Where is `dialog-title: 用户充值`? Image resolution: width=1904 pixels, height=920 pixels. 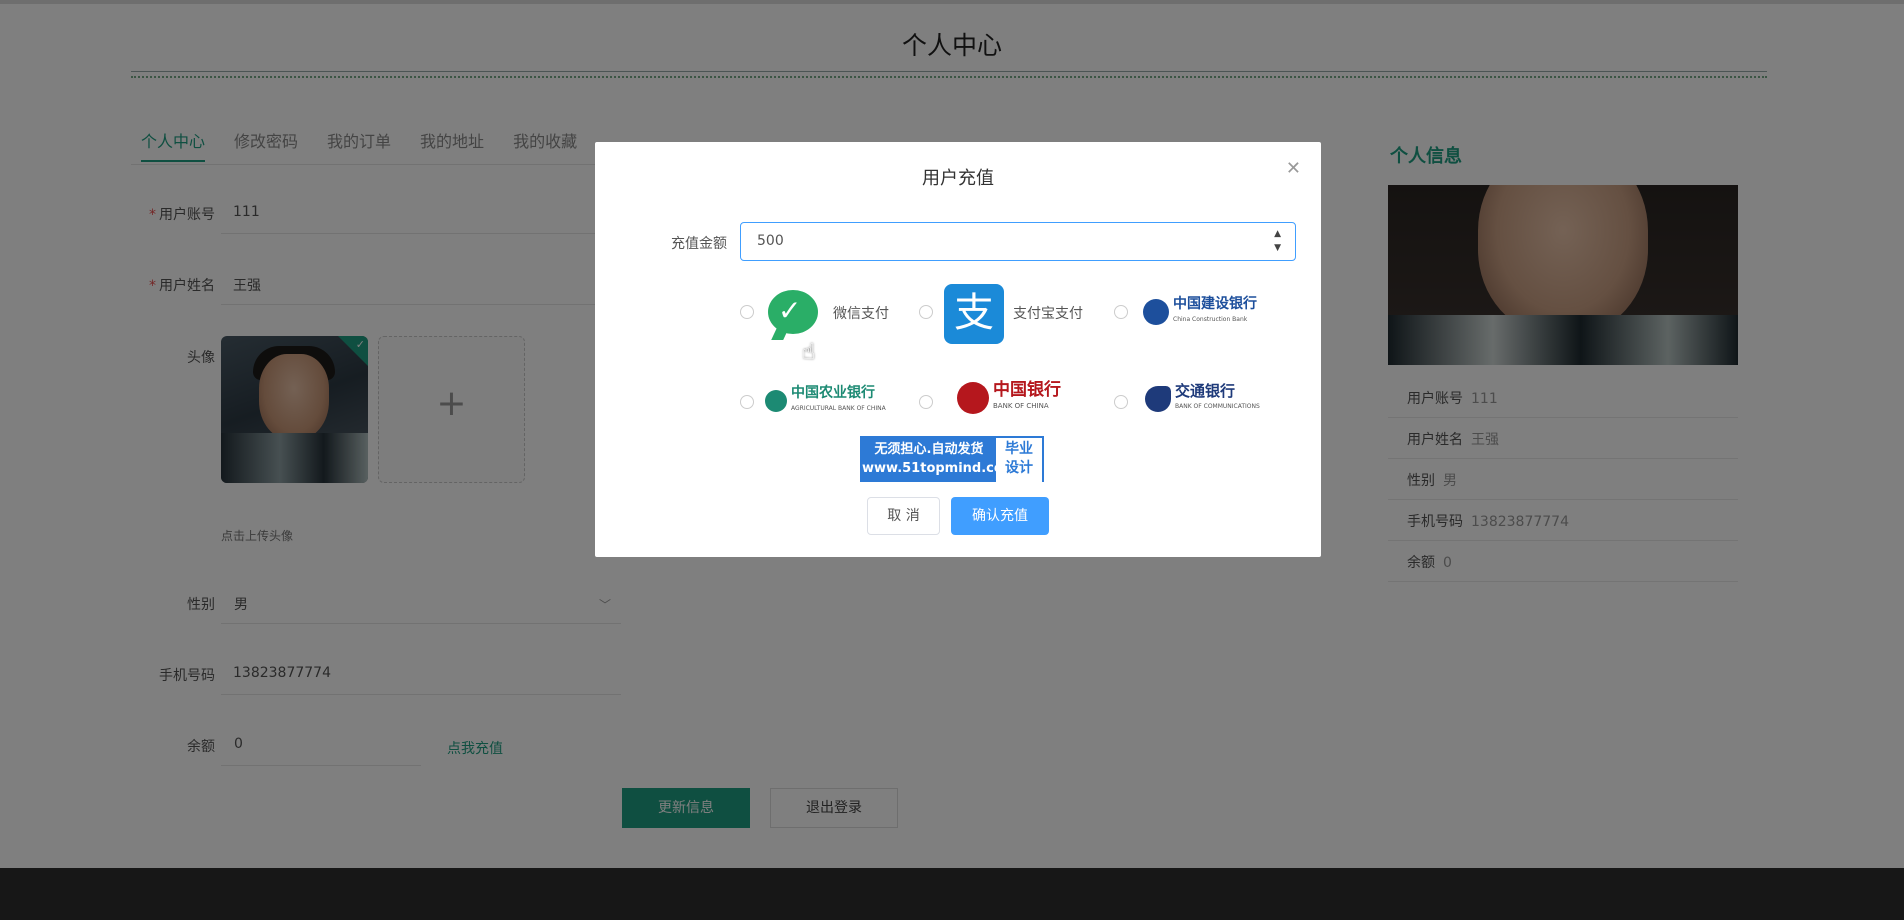 dialog-title: 用户充值 is located at coordinates (958, 178).